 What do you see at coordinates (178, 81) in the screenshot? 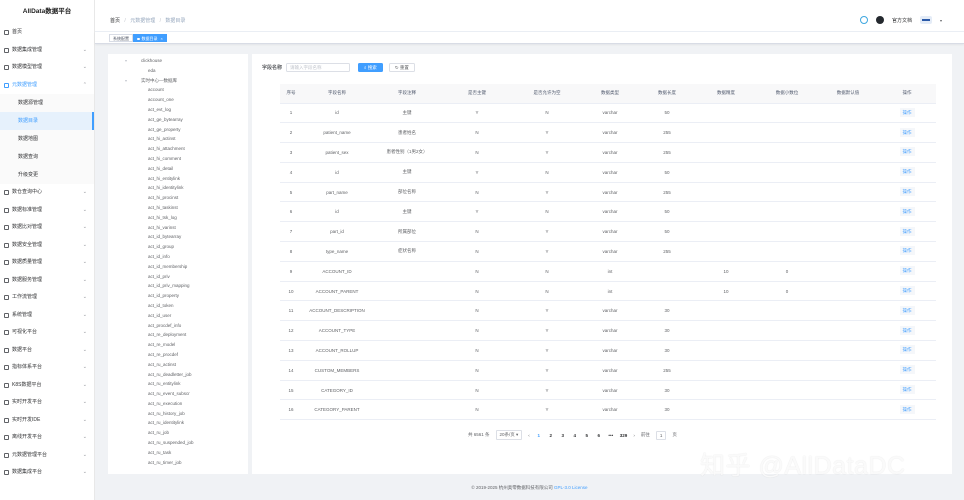
I see `tree-node: ▾ 实时中心—数据库` at bounding box center [178, 81].